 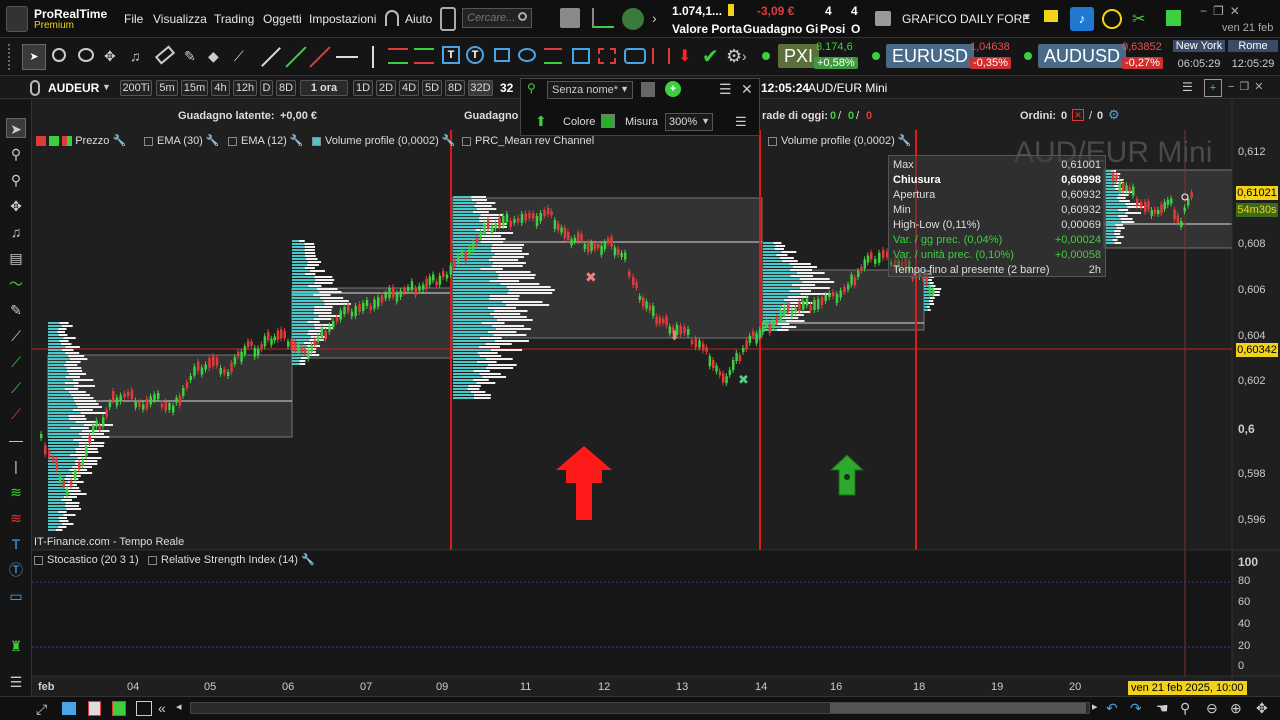 What do you see at coordinates (1142, 19) in the screenshot?
I see `tools-icon: ✂` at bounding box center [1142, 19].